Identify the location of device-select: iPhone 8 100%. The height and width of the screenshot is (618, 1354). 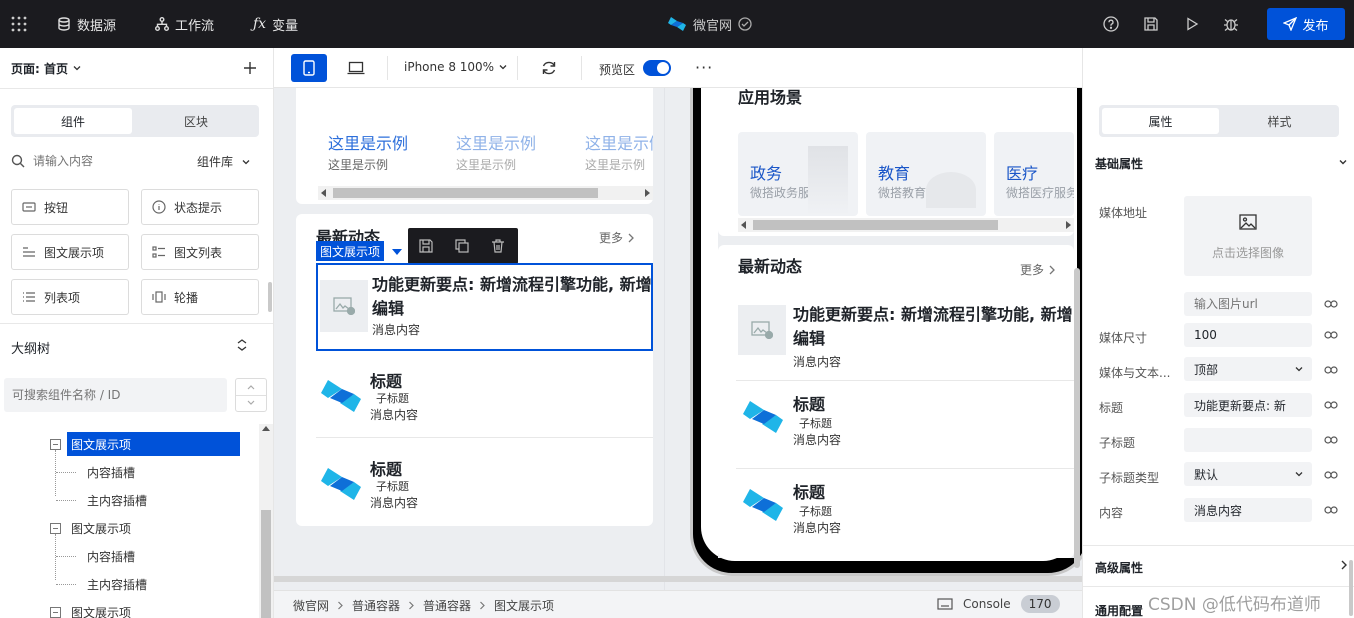
(456, 67).